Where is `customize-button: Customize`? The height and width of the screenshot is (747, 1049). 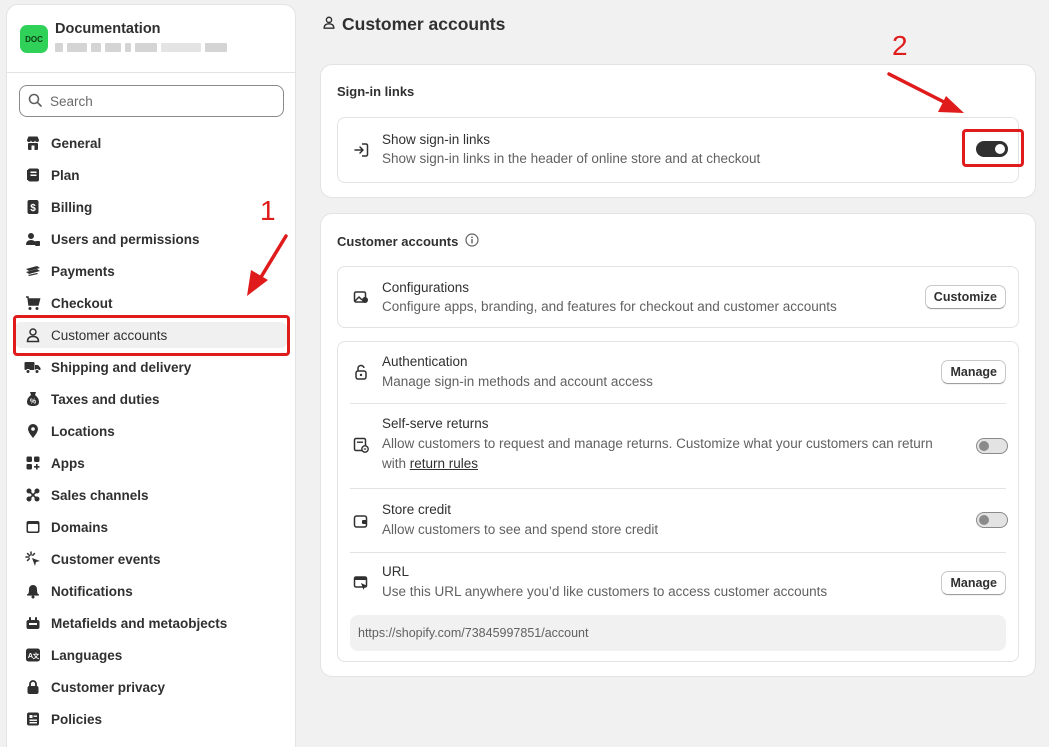
customize-button: Customize is located at coordinates (965, 297).